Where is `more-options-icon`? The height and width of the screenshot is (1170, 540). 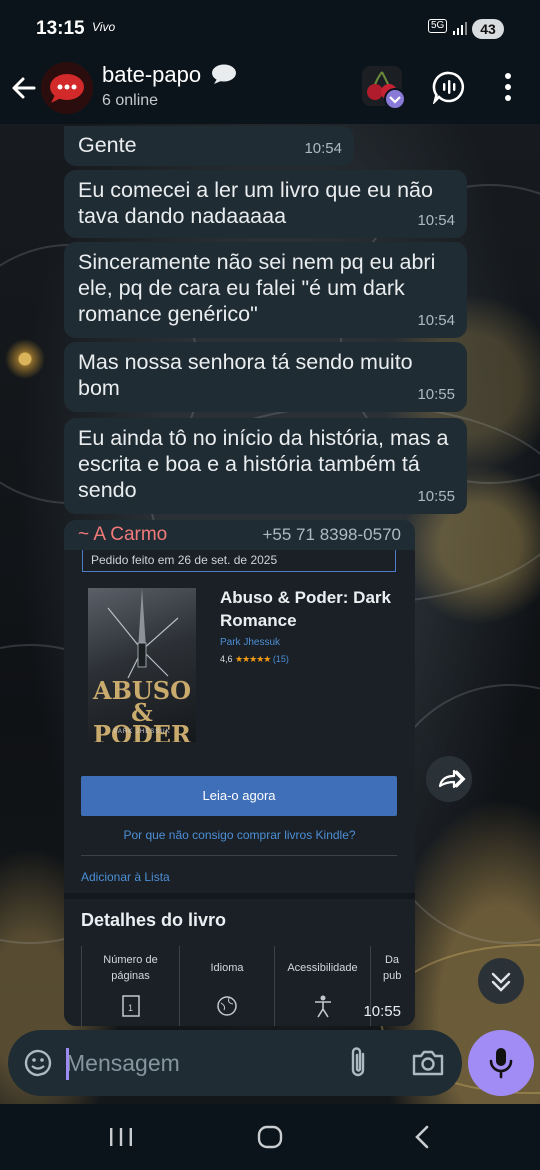 more-options-icon is located at coordinates (508, 87).